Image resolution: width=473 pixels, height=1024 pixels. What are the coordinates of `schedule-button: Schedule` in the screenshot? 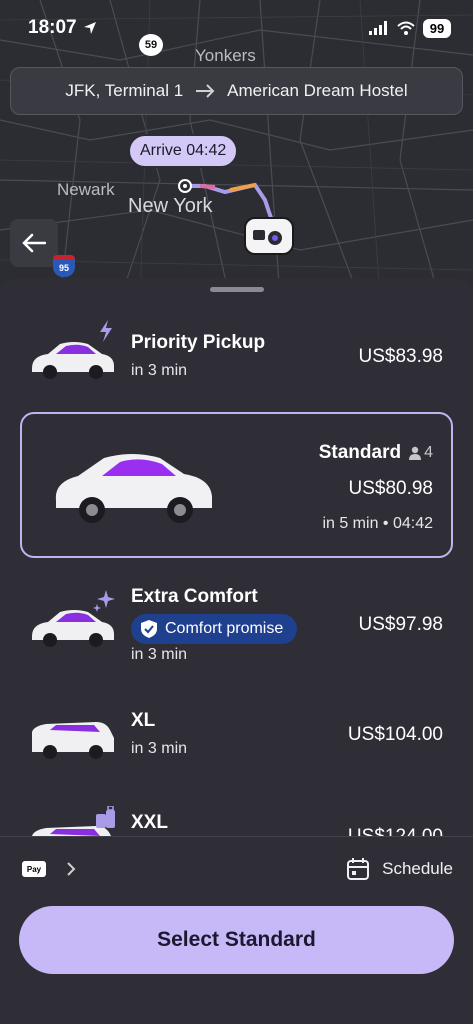 It's located at (399, 869).